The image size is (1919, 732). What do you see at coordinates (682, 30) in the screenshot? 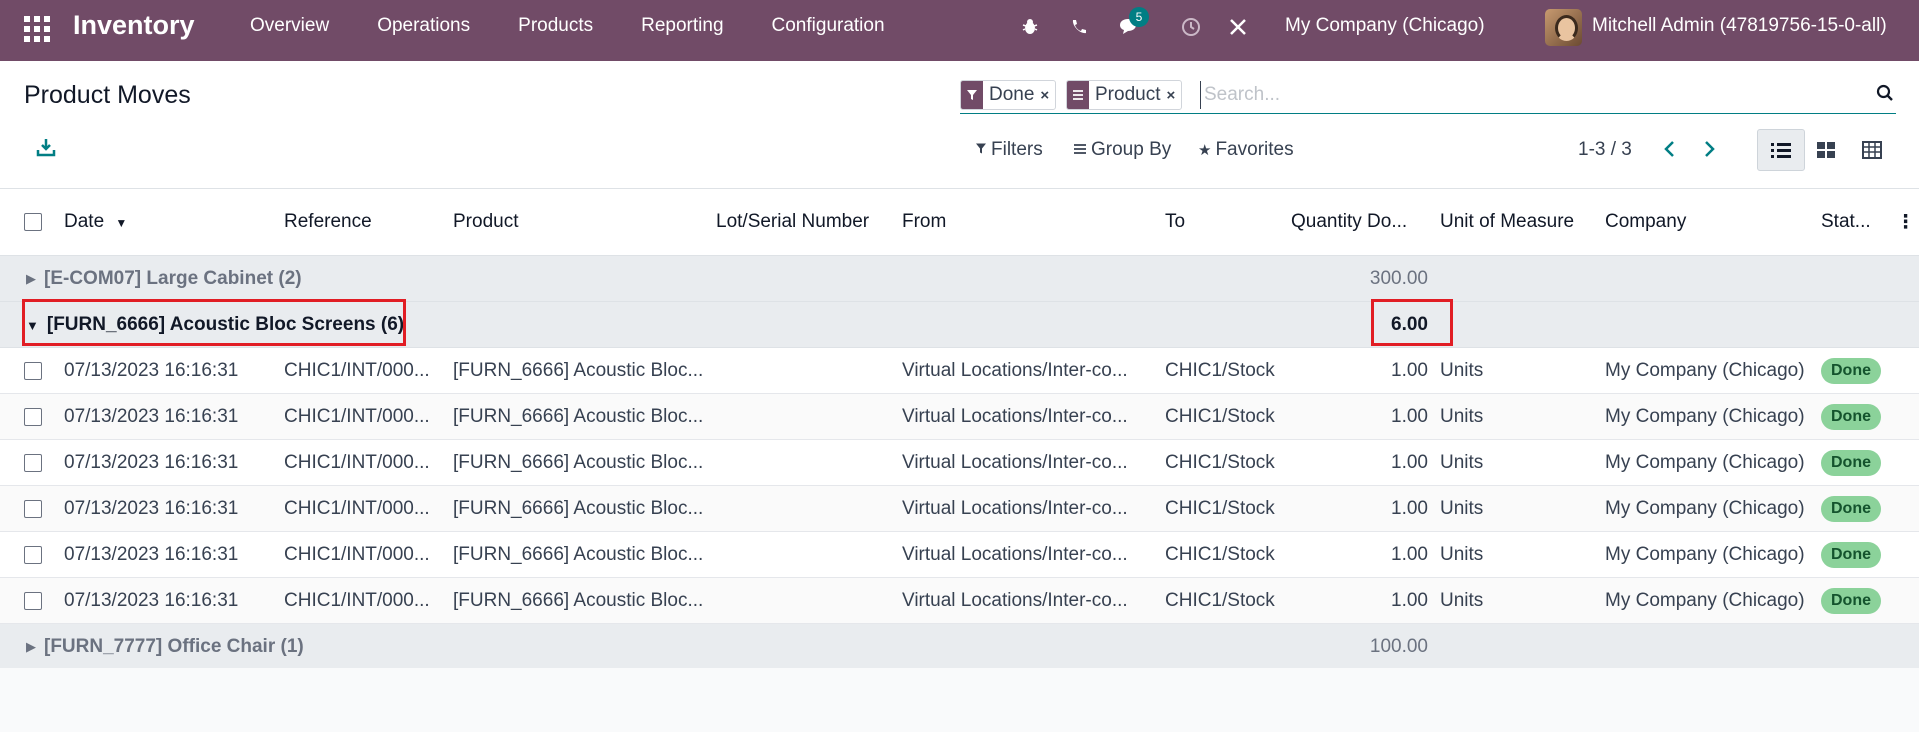
I see `menu-reporting: Reporting` at bounding box center [682, 30].